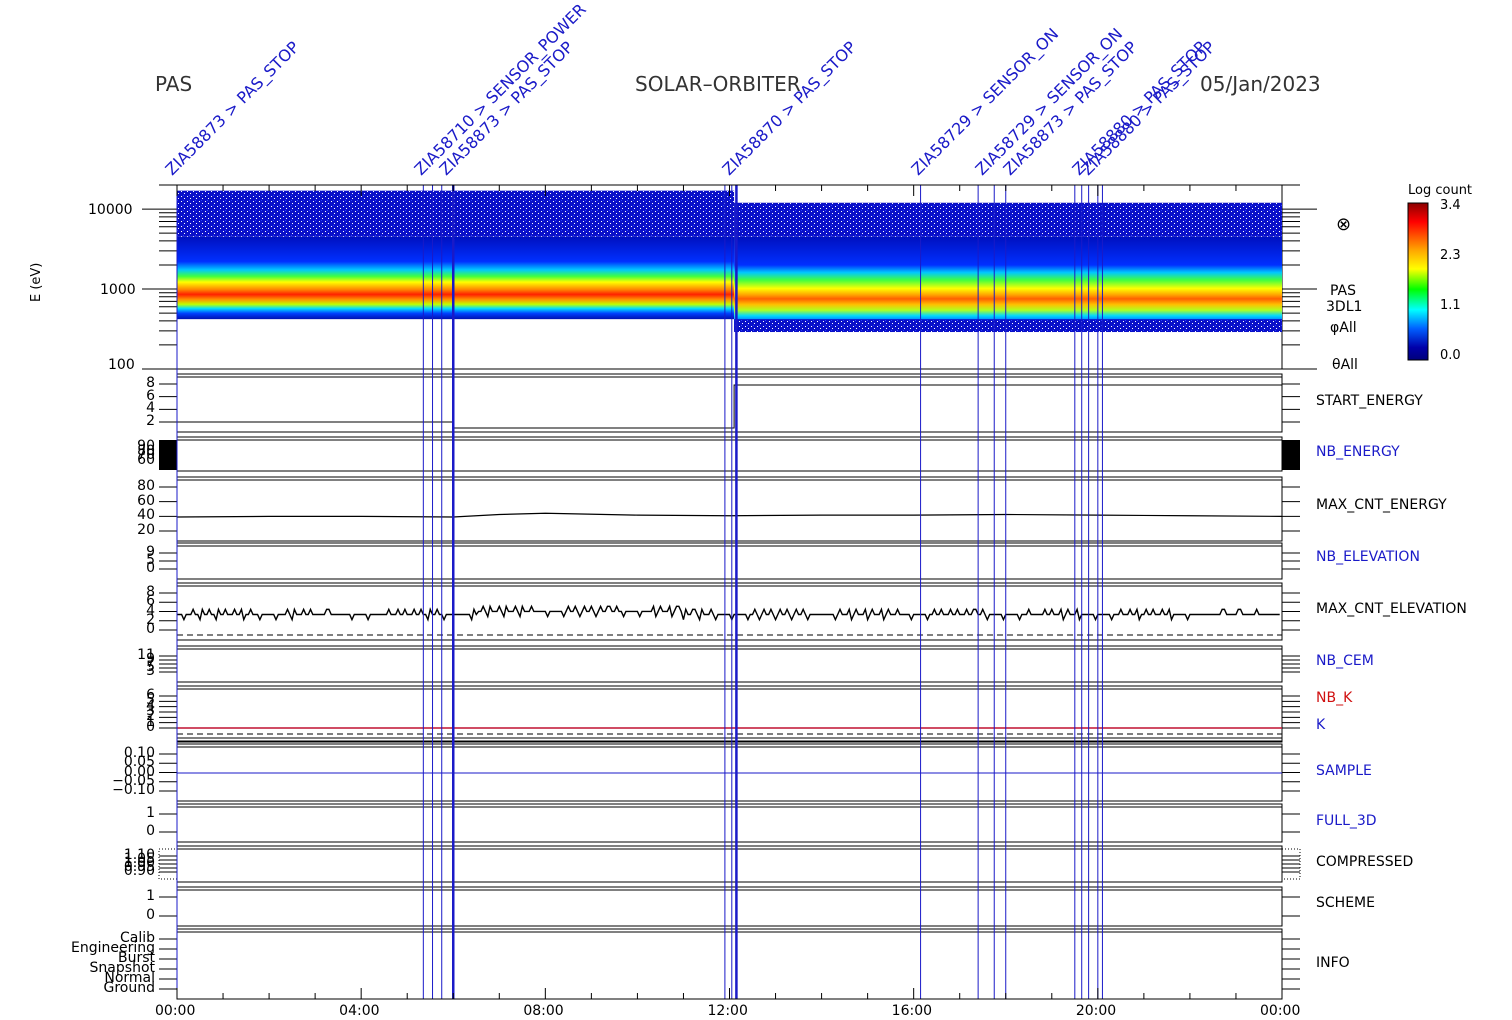  I want to click on energy-axis-label: E (eV), so click(36, 282).